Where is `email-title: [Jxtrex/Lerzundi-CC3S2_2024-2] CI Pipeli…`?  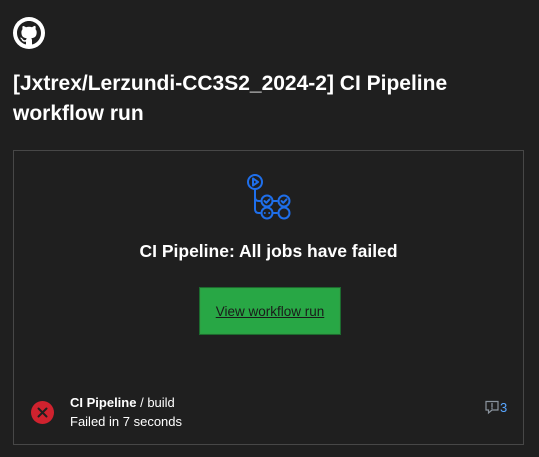
email-title: [Jxtrex/Lerzundi-CC3S2_2024-2] CI Pipeli… is located at coordinates (230, 98).